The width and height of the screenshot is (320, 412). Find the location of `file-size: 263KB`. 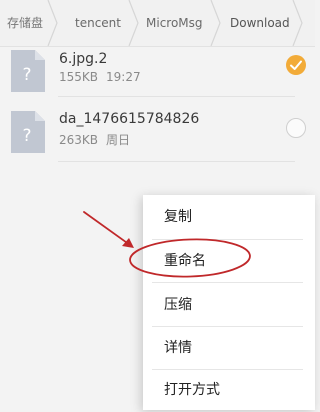

file-size: 263KB is located at coordinates (79, 140).